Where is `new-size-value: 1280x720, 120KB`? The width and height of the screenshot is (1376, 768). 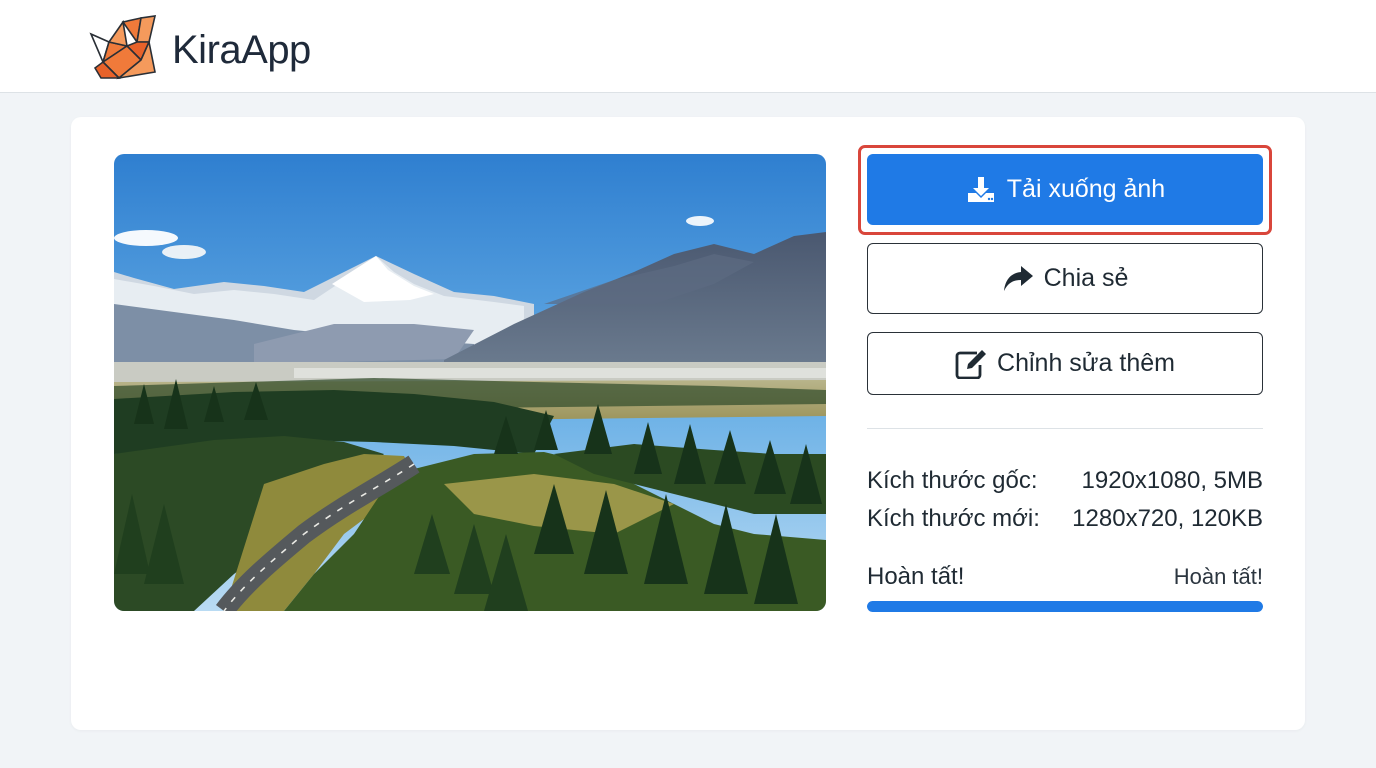 new-size-value: 1280x720, 120KB is located at coordinates (1167, 518).